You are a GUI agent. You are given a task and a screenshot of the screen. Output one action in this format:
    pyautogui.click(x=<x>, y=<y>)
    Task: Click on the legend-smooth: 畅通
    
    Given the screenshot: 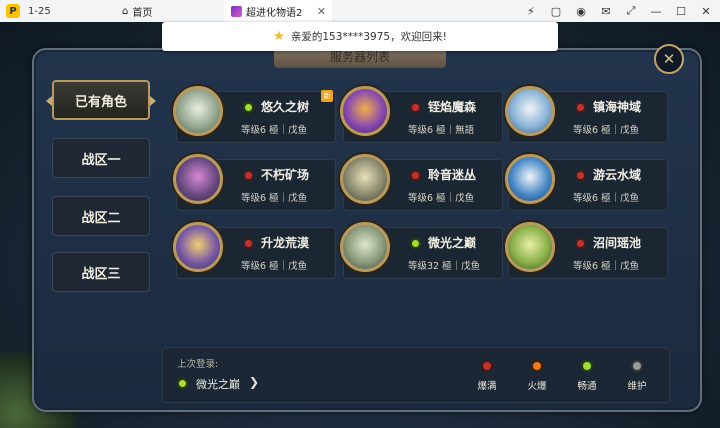 What is the action you would take?
    pyautogui.click(x=587, y=376)
    